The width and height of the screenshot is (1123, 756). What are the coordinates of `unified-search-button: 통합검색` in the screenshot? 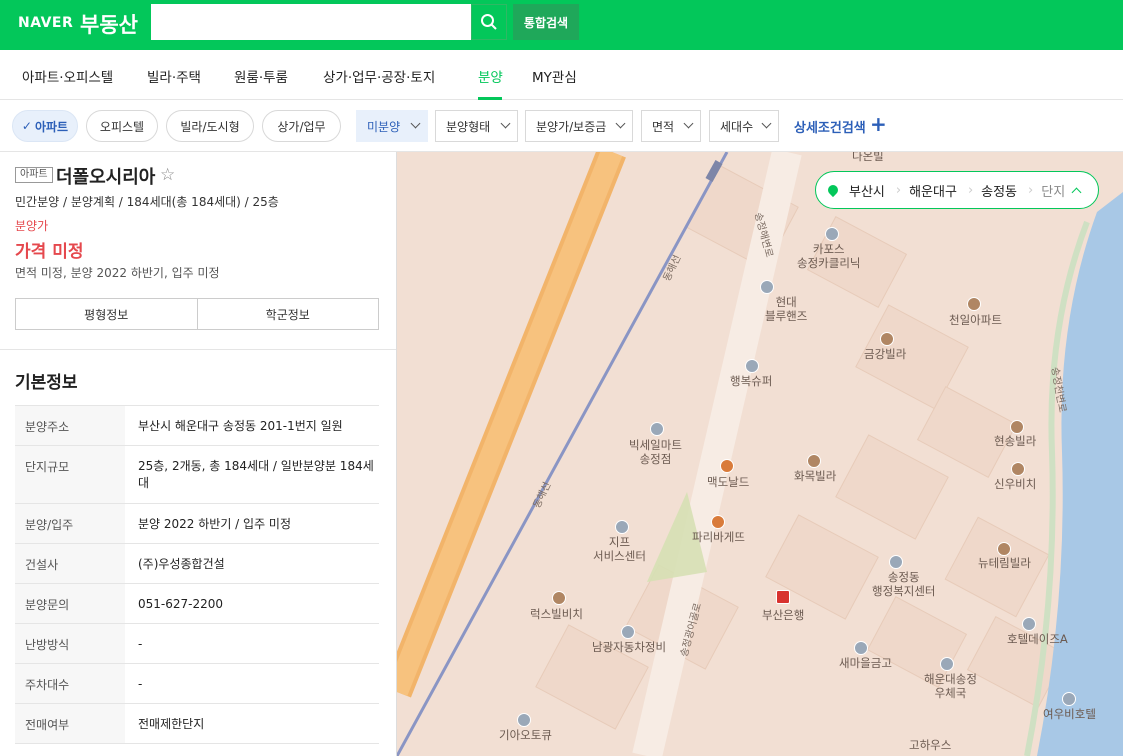 It's located at (546, 22).